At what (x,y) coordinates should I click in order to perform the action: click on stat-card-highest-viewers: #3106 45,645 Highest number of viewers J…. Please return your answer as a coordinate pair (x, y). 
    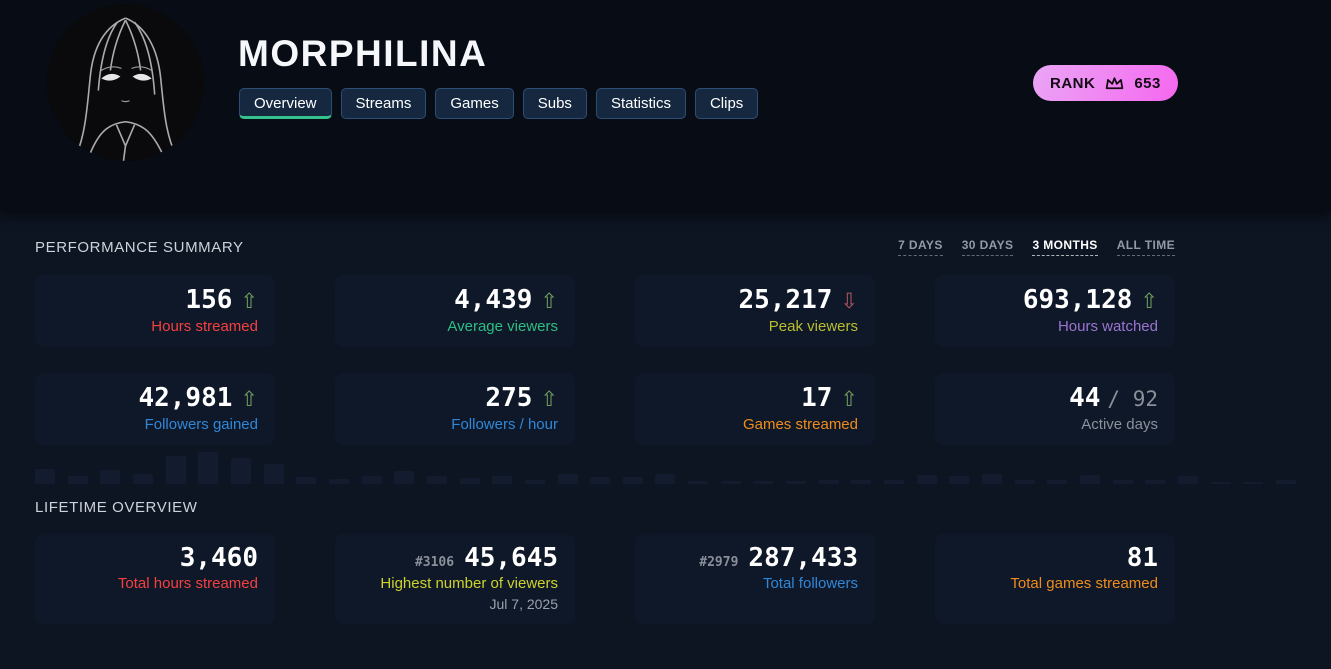
    Looking at the image, I should click on (455, 579).